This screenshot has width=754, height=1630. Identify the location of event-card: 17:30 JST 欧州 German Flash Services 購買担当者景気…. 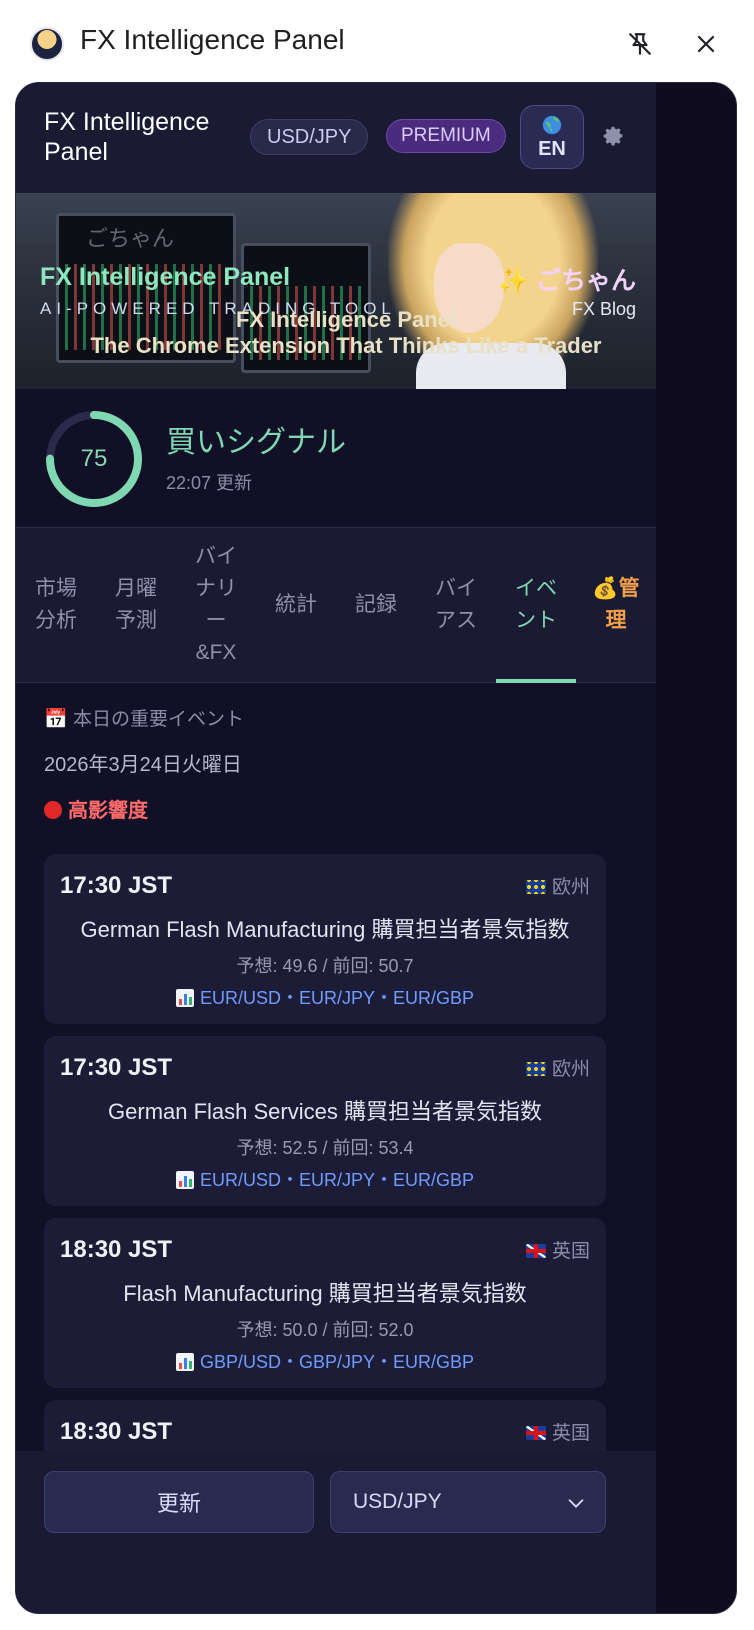
(325, 1121).